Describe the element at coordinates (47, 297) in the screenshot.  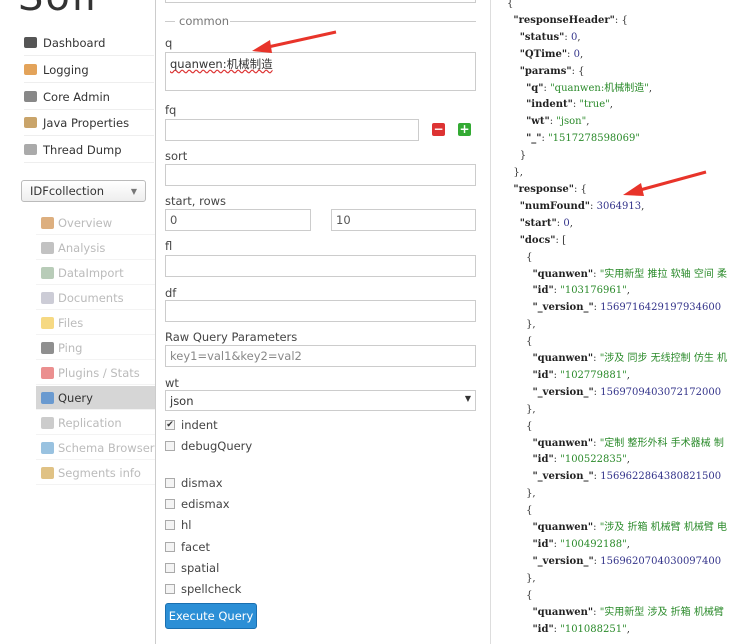
I see `documents-icon` at that location.